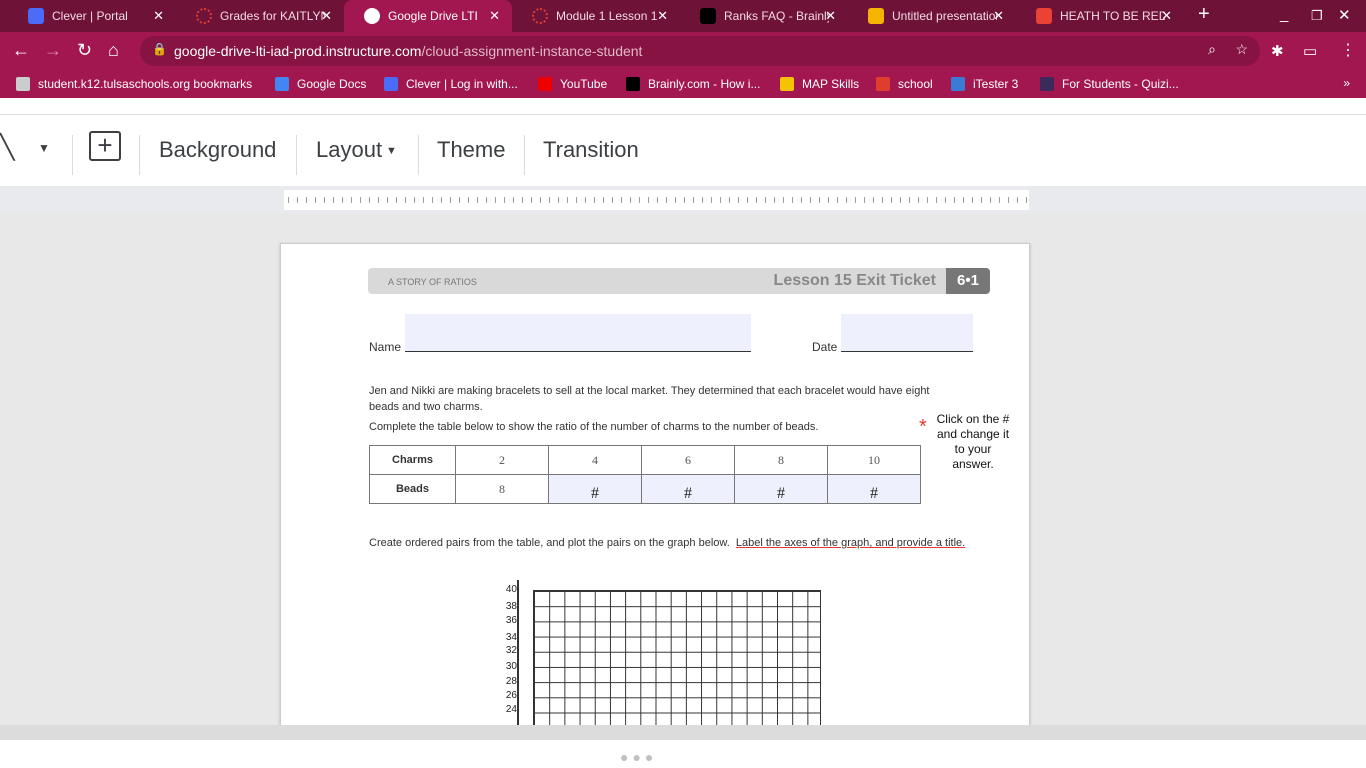 Image resolution: width=1366 pixels, height=768 pixels. What do you see at coordinates (471, 150) in the screenshot?
I see `theme-button: Theme` at bounding box center [471, 150].